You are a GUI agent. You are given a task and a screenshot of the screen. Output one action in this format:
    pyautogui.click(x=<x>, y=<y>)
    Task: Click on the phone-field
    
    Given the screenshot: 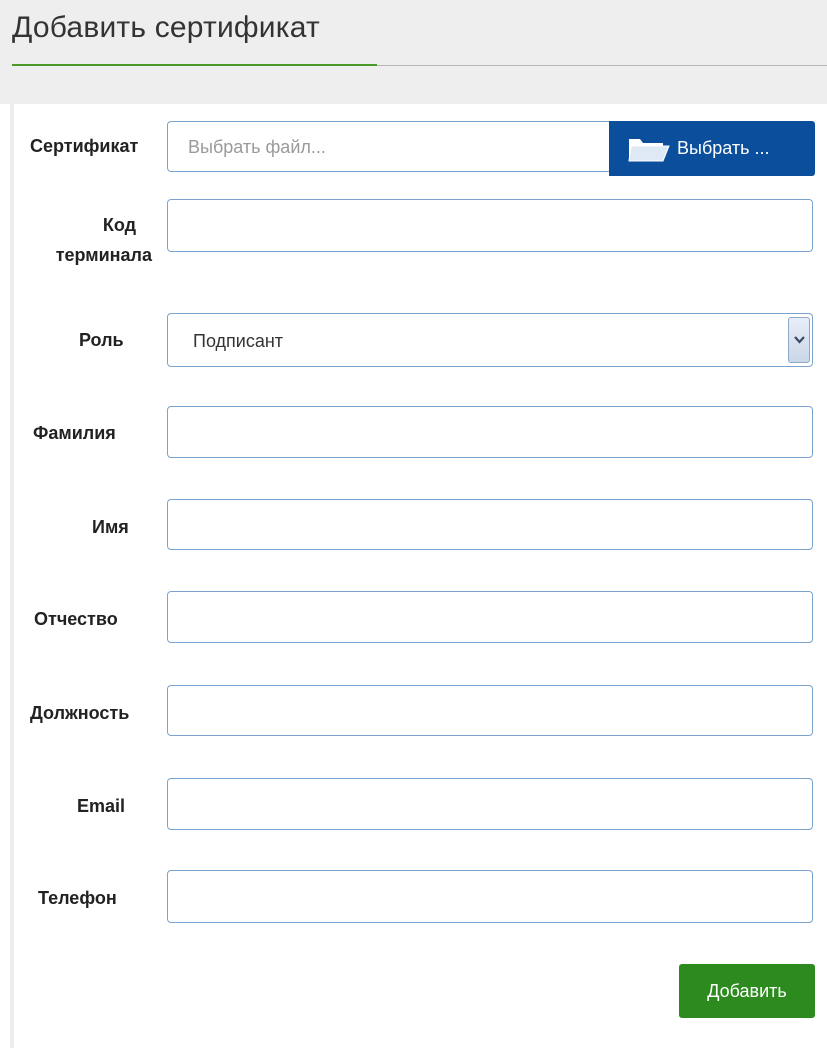 What is the action you would take?
    pyautogui.click(x=490, y=896)
    